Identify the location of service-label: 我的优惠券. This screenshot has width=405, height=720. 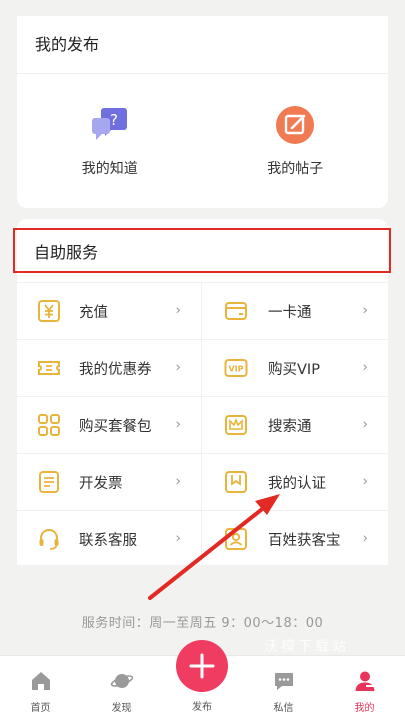
(115, 369).